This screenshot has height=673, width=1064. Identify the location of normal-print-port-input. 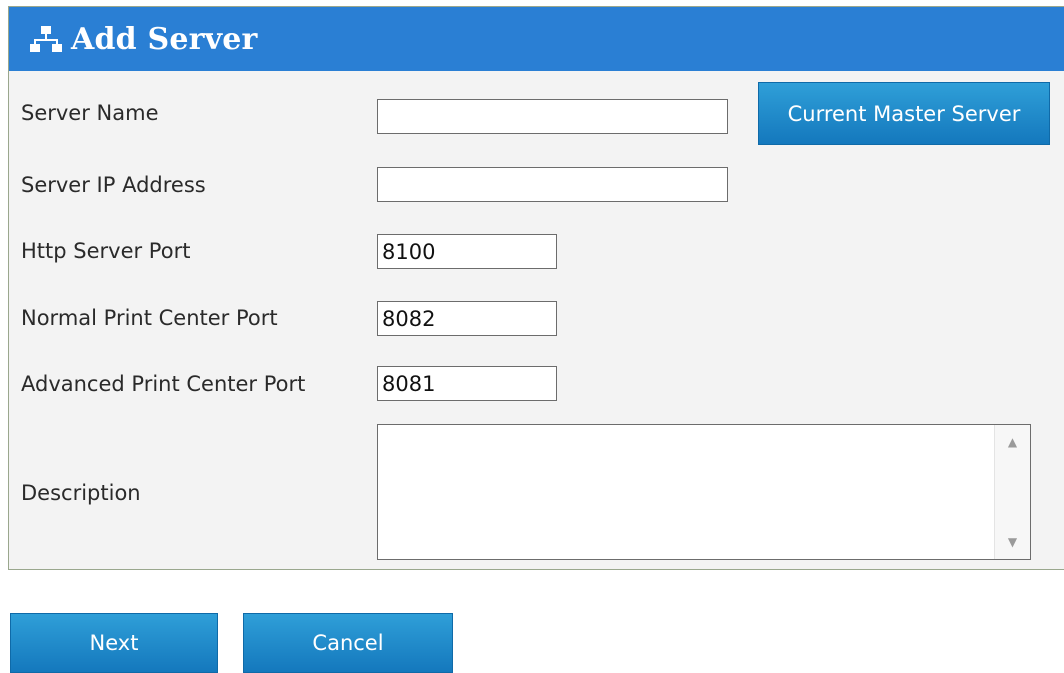
(467, 318).